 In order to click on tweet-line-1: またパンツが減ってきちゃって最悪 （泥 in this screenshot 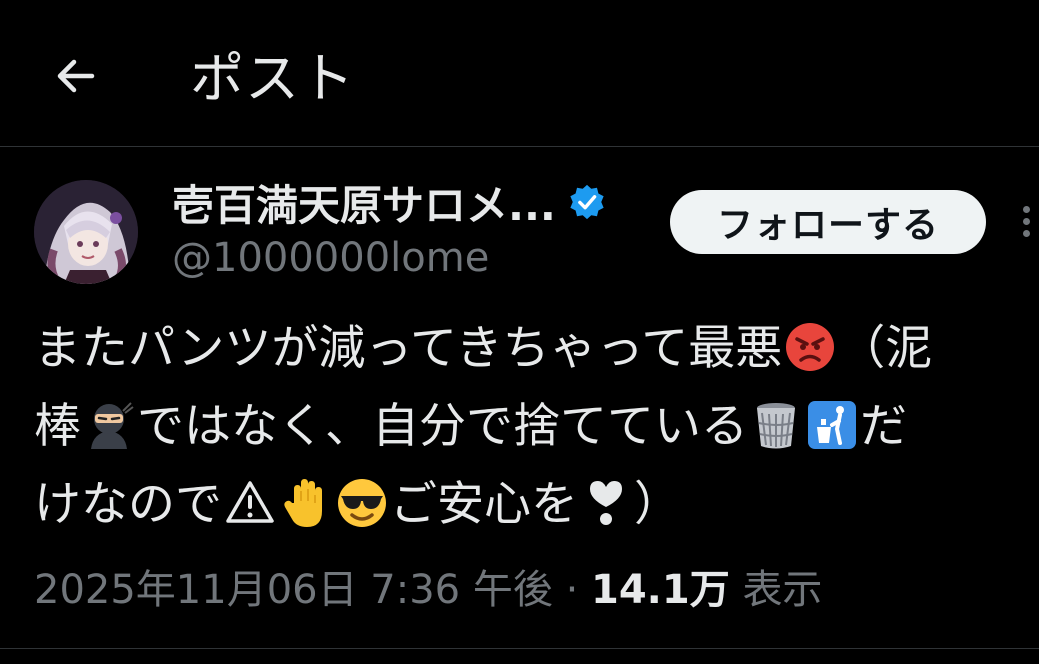, I will do `click(534, 349)`.